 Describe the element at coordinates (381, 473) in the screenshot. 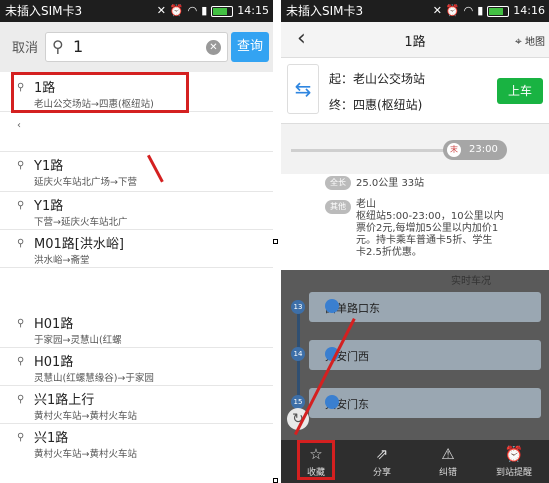

I see `share-label: 分享` at that location.